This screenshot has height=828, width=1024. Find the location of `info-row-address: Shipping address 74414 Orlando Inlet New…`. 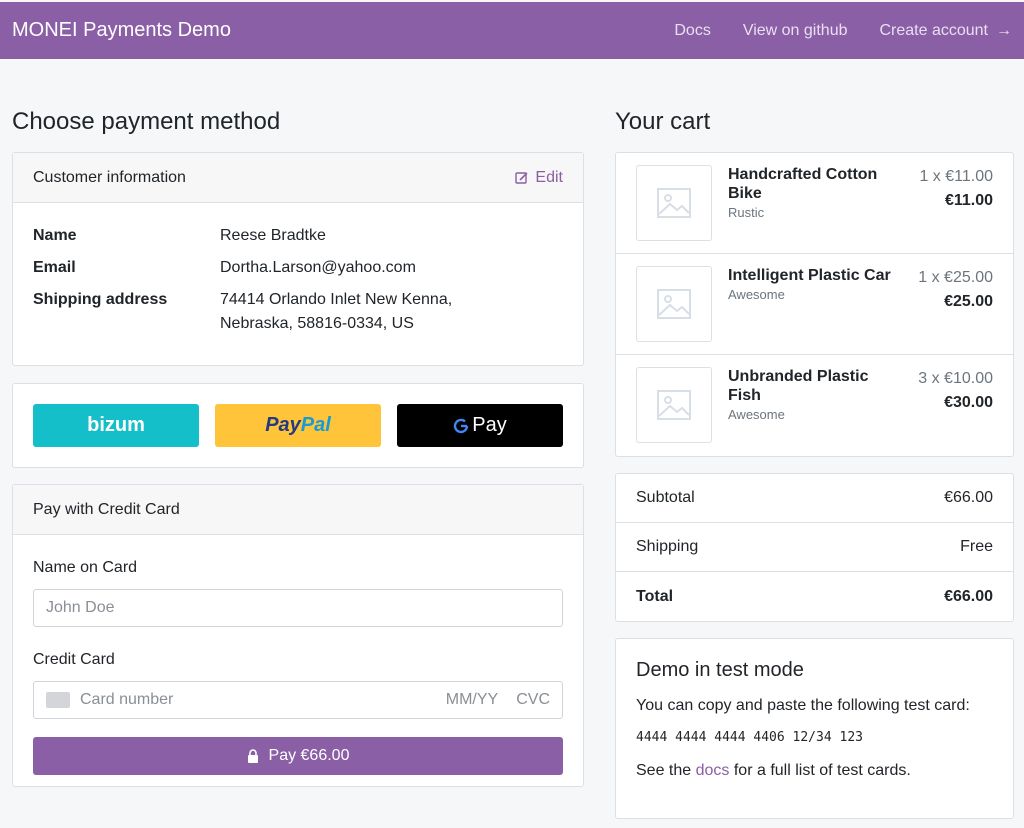

info-row-address: Shipping address 74414 Orlando Inlet New… is located at coordinates (298, 312).